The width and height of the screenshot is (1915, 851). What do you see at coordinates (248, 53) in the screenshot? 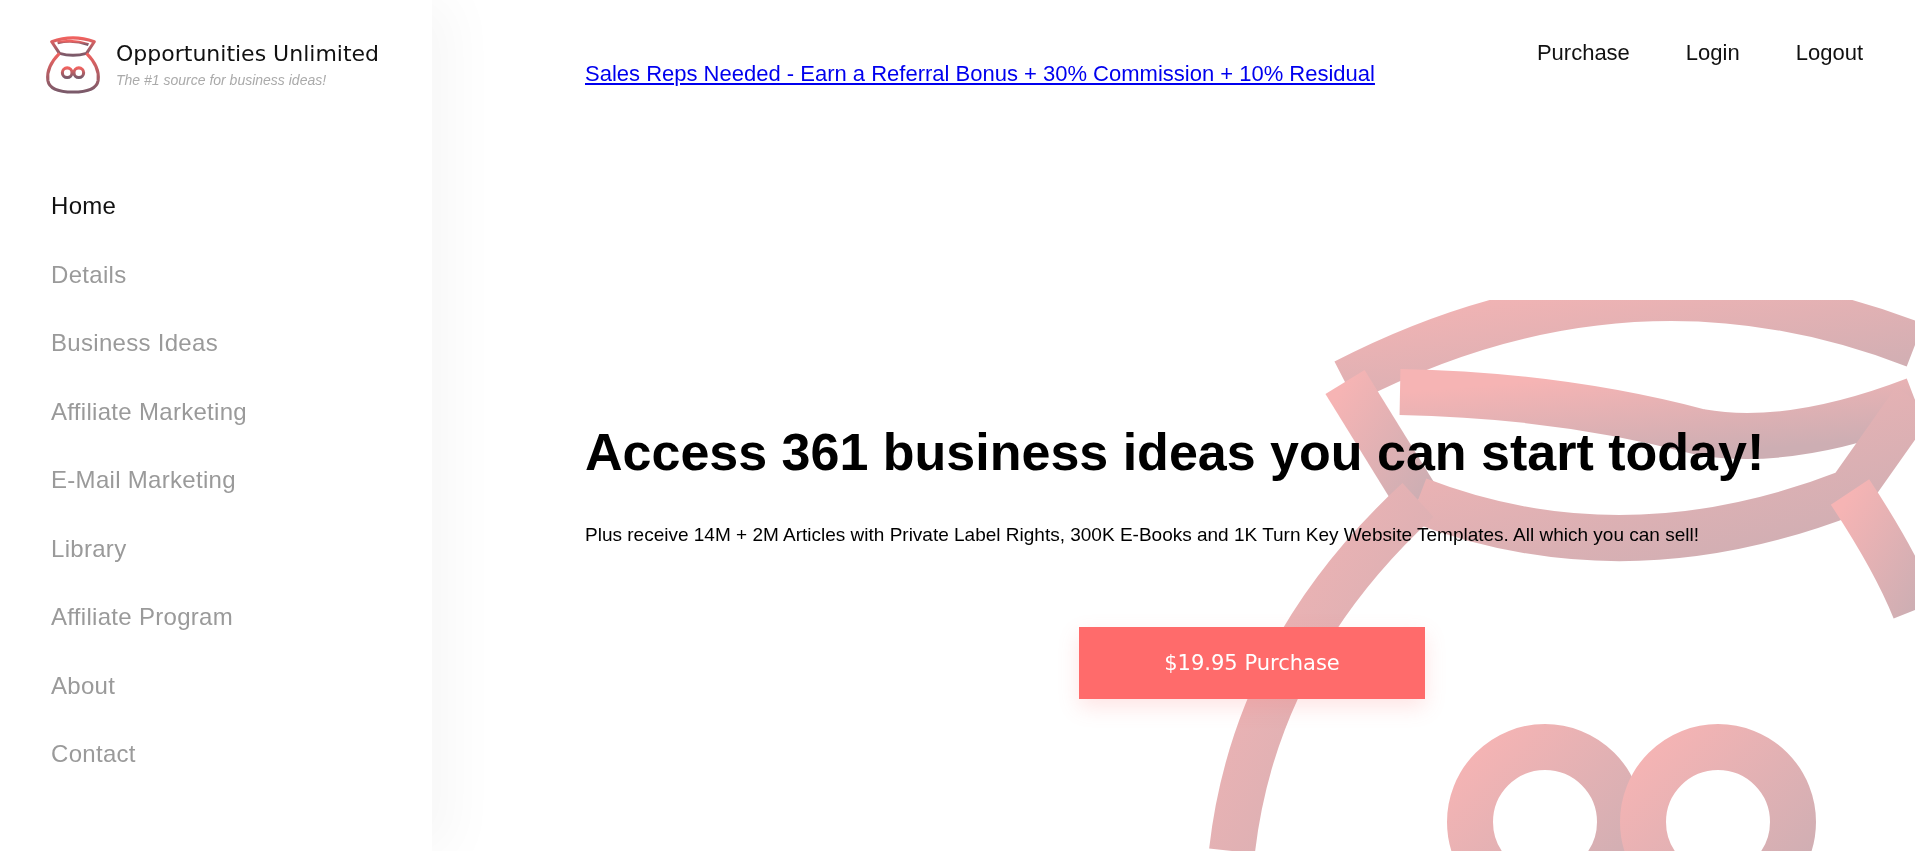
I see `site-title: Opportunities Unlimited` at bounding box center [248, 53].